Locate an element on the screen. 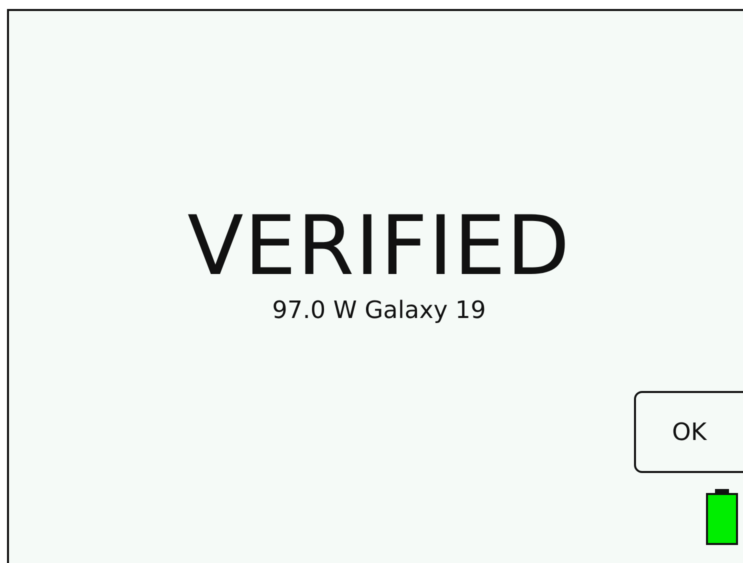 Image resolution: width=743 pixels, height=563 pixels. battery-icon is located at coordinates (722, 517).